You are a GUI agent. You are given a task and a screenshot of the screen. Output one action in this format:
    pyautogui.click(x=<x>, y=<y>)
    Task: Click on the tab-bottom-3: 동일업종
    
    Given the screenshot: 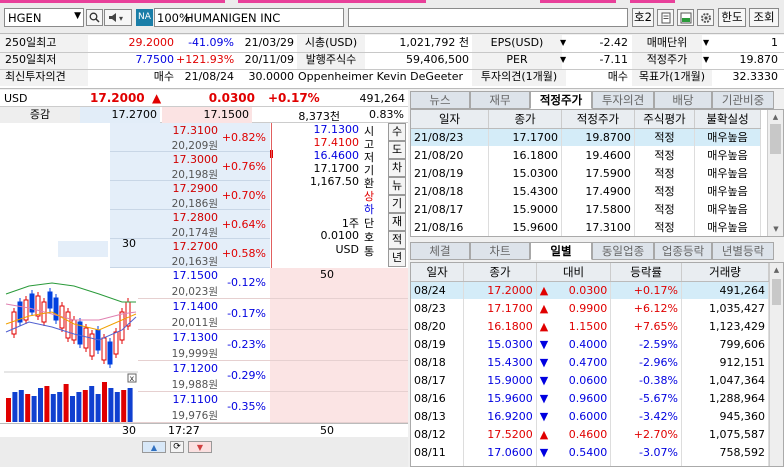 What is the action you would take?
    pyautogui.click(x=623, y=251)
    